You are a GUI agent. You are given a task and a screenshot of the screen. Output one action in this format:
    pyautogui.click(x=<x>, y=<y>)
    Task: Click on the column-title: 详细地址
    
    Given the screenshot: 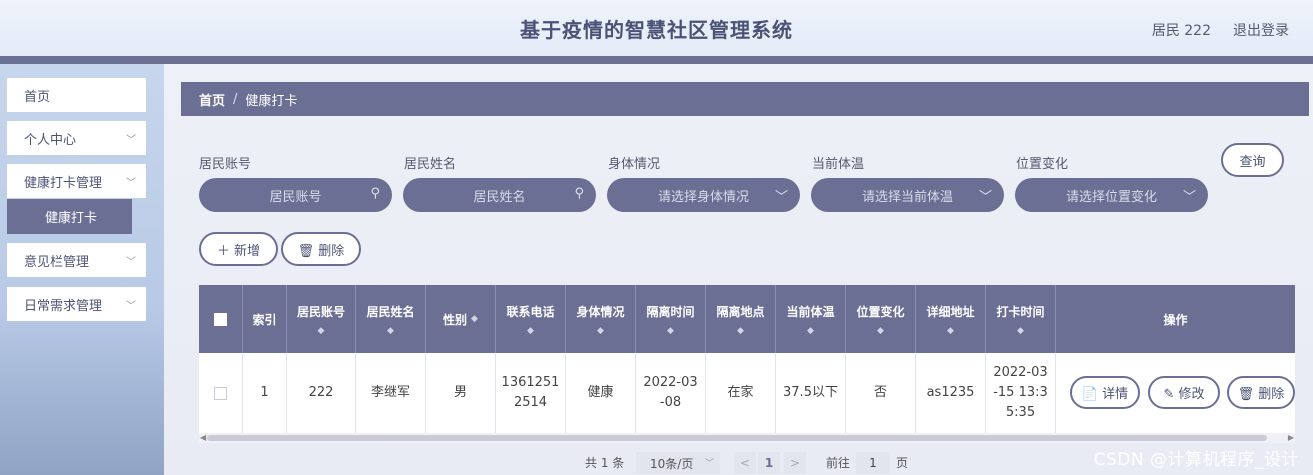 What is the action you would take?
    pyautogui.click(x=950, y=311)
    